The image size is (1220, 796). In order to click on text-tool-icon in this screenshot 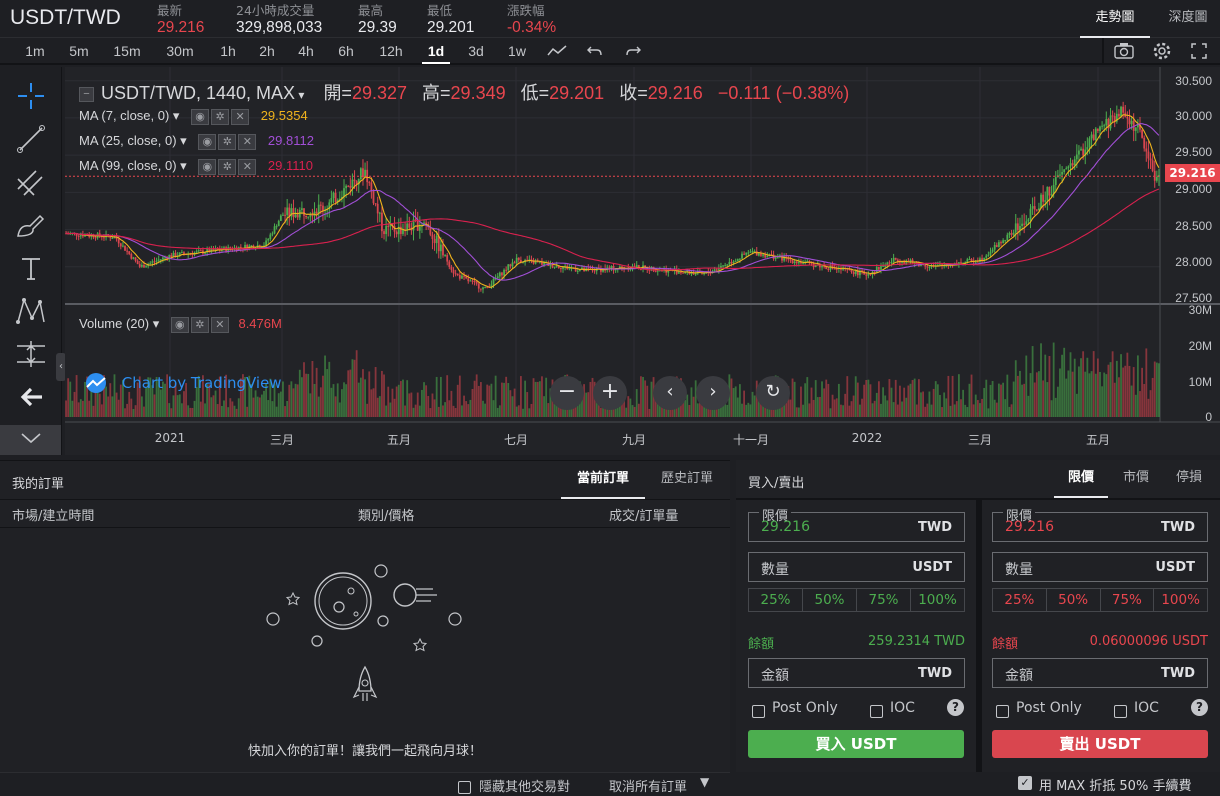, I will do `click(31, 268)`.